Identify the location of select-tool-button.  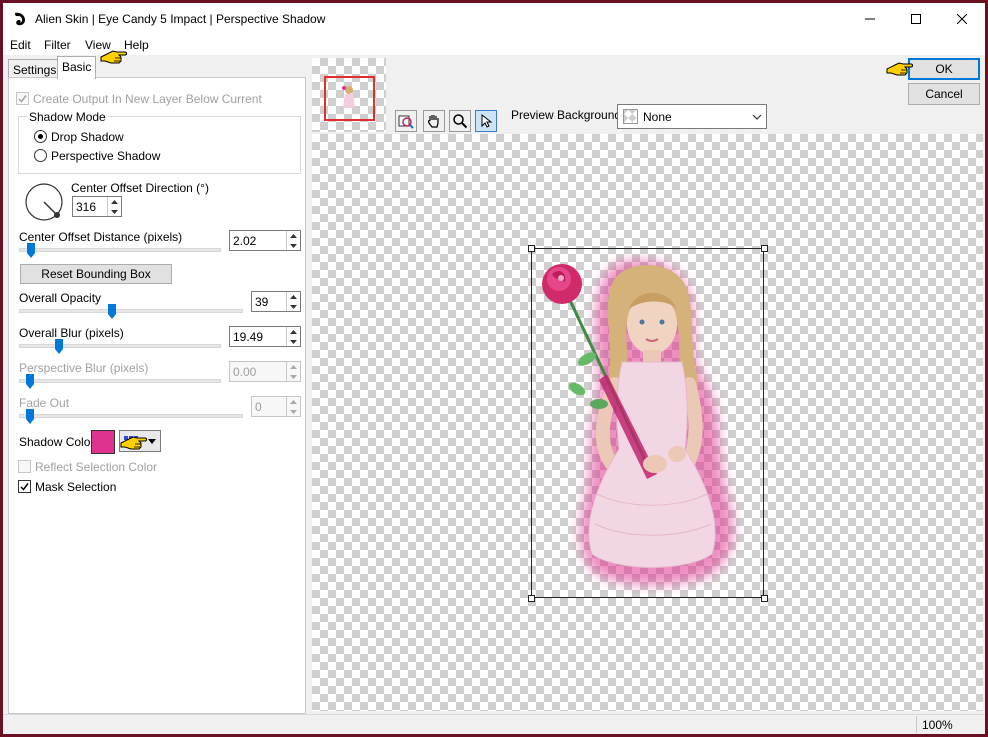
(486, 121).